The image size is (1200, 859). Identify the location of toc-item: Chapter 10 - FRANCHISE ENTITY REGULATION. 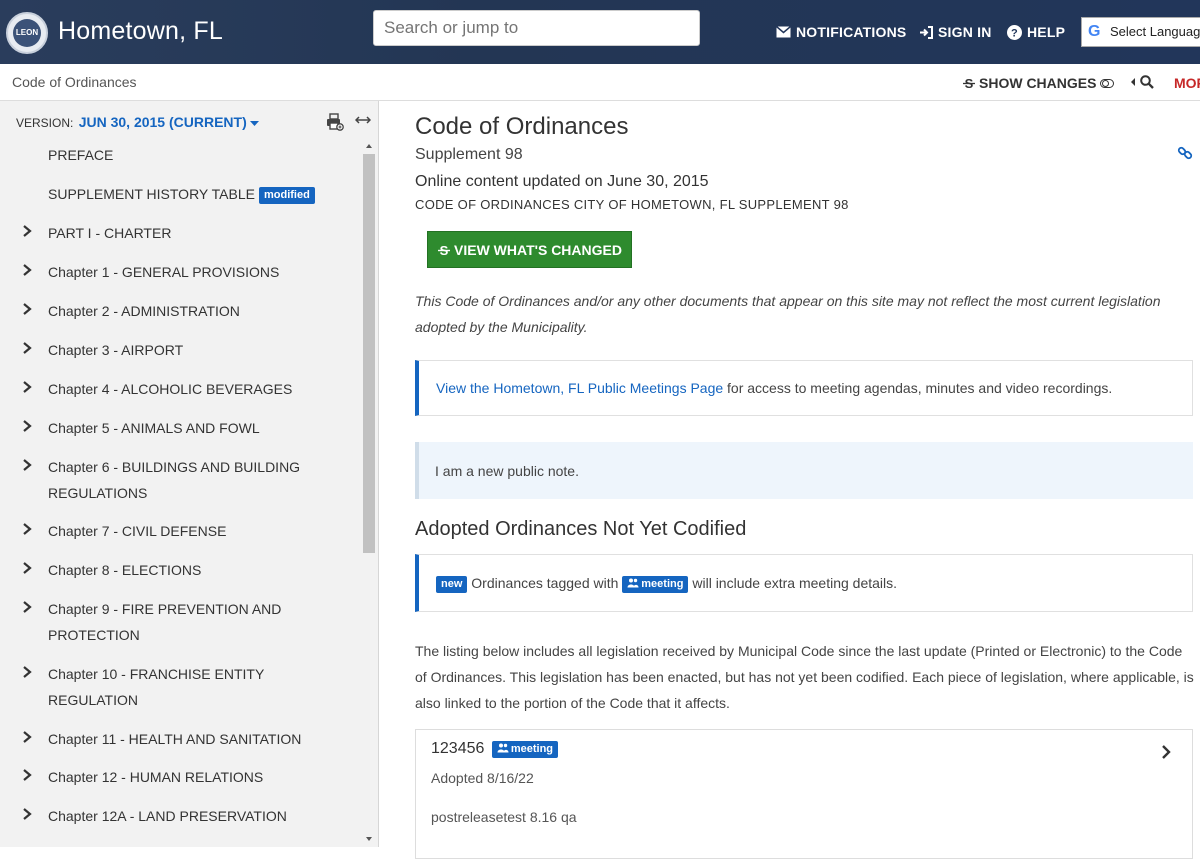
(150, 690).